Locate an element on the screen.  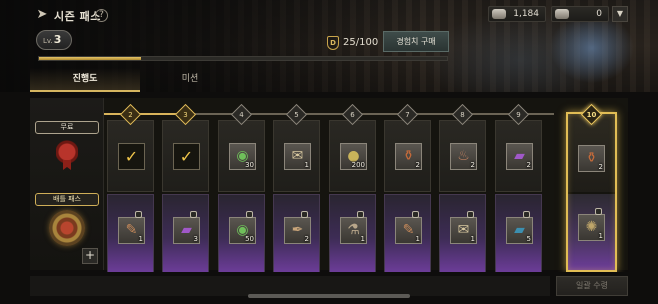
footer-bar is located at coordinates (290, 286).